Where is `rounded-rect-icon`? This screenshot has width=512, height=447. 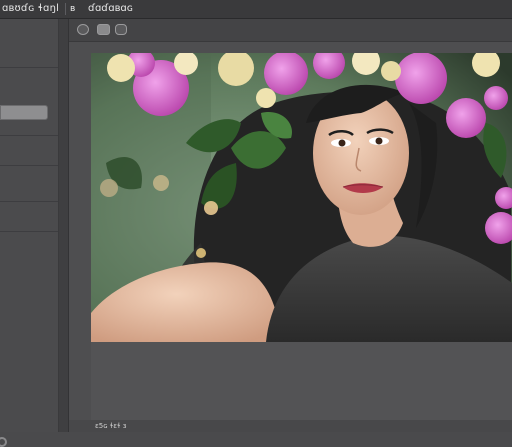
rounded-rect-icon is located at coordinates (121, 29).